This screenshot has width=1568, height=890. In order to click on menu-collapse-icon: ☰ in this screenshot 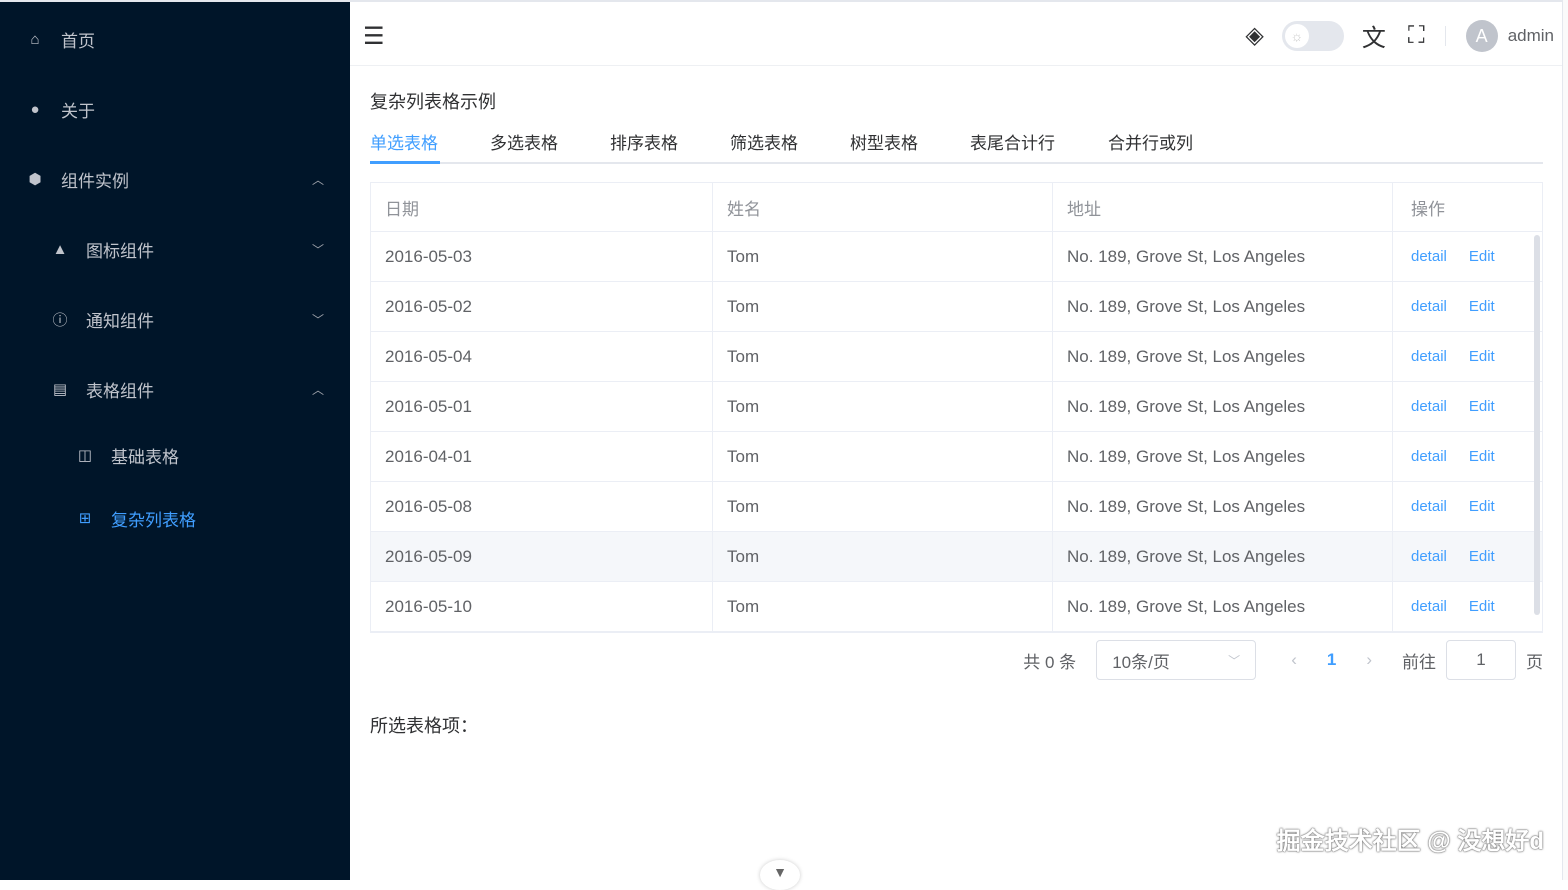, I will do `click(374, 36)`.